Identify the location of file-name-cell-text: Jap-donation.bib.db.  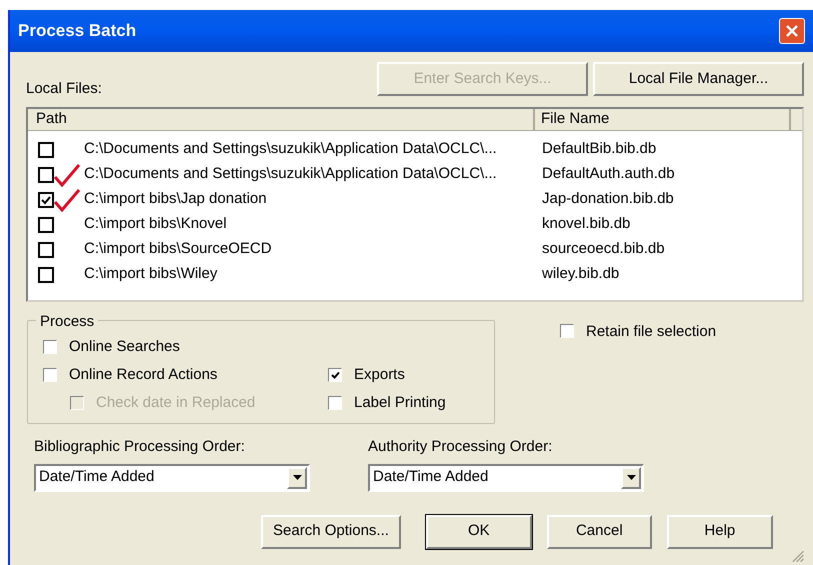
(607, 199).